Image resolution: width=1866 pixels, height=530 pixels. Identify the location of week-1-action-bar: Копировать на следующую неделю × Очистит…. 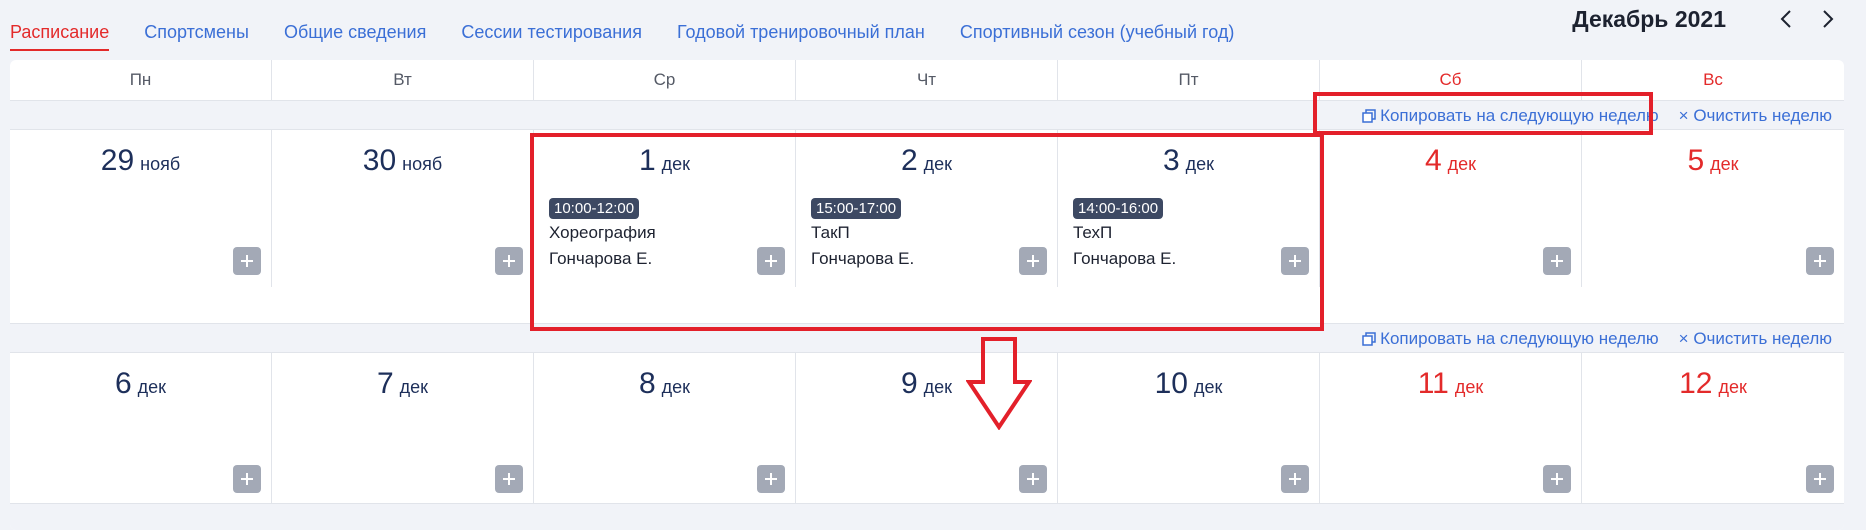
(927, 115).